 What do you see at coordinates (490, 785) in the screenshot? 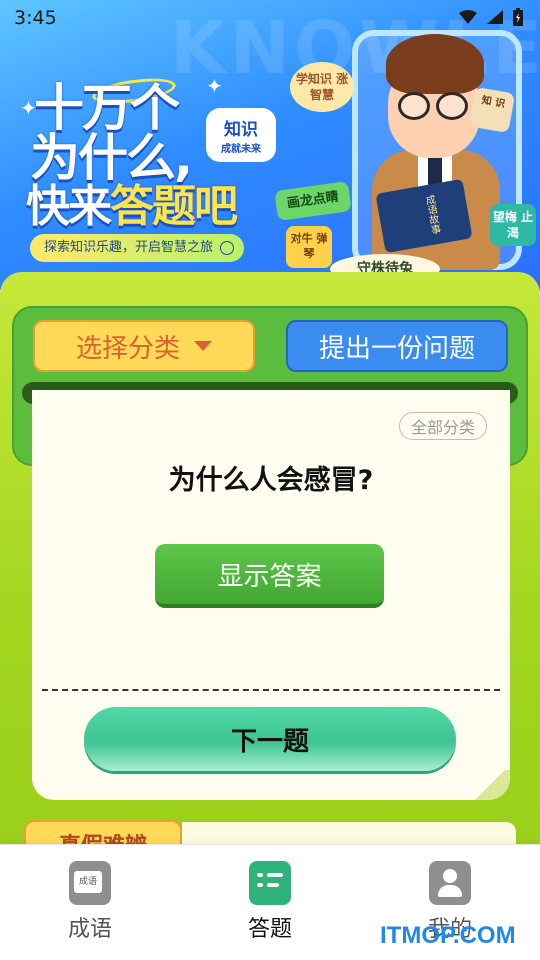
I see `page-curl-decoration` at bounding box center [490, 785].